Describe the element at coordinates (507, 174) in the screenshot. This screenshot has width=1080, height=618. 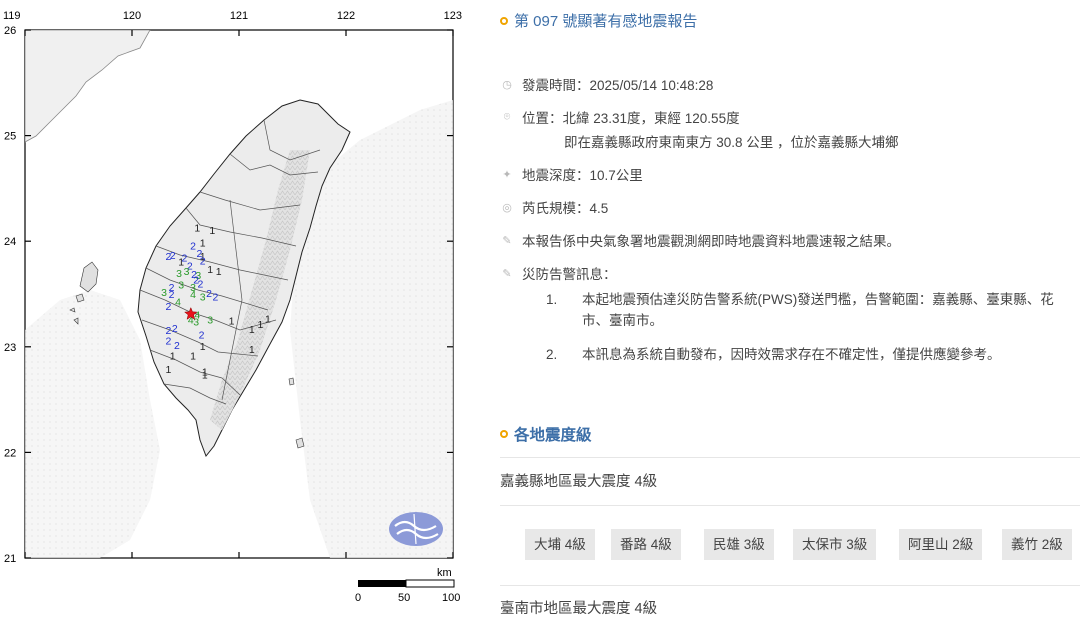
I see `depth-icon: ✦` at that location.